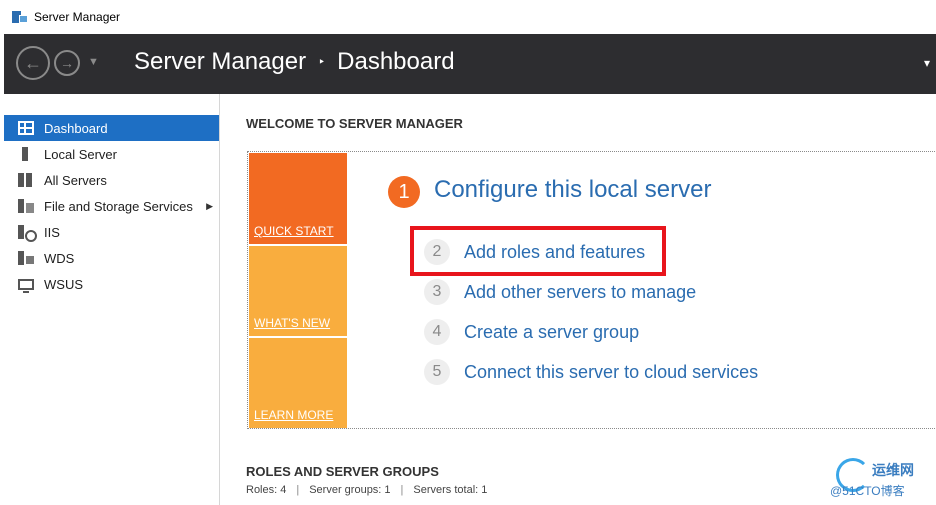 The height and width of the screenshot is (505, 936). I want to click on step-create-group: 4 Create a server group, so click(531, 332).